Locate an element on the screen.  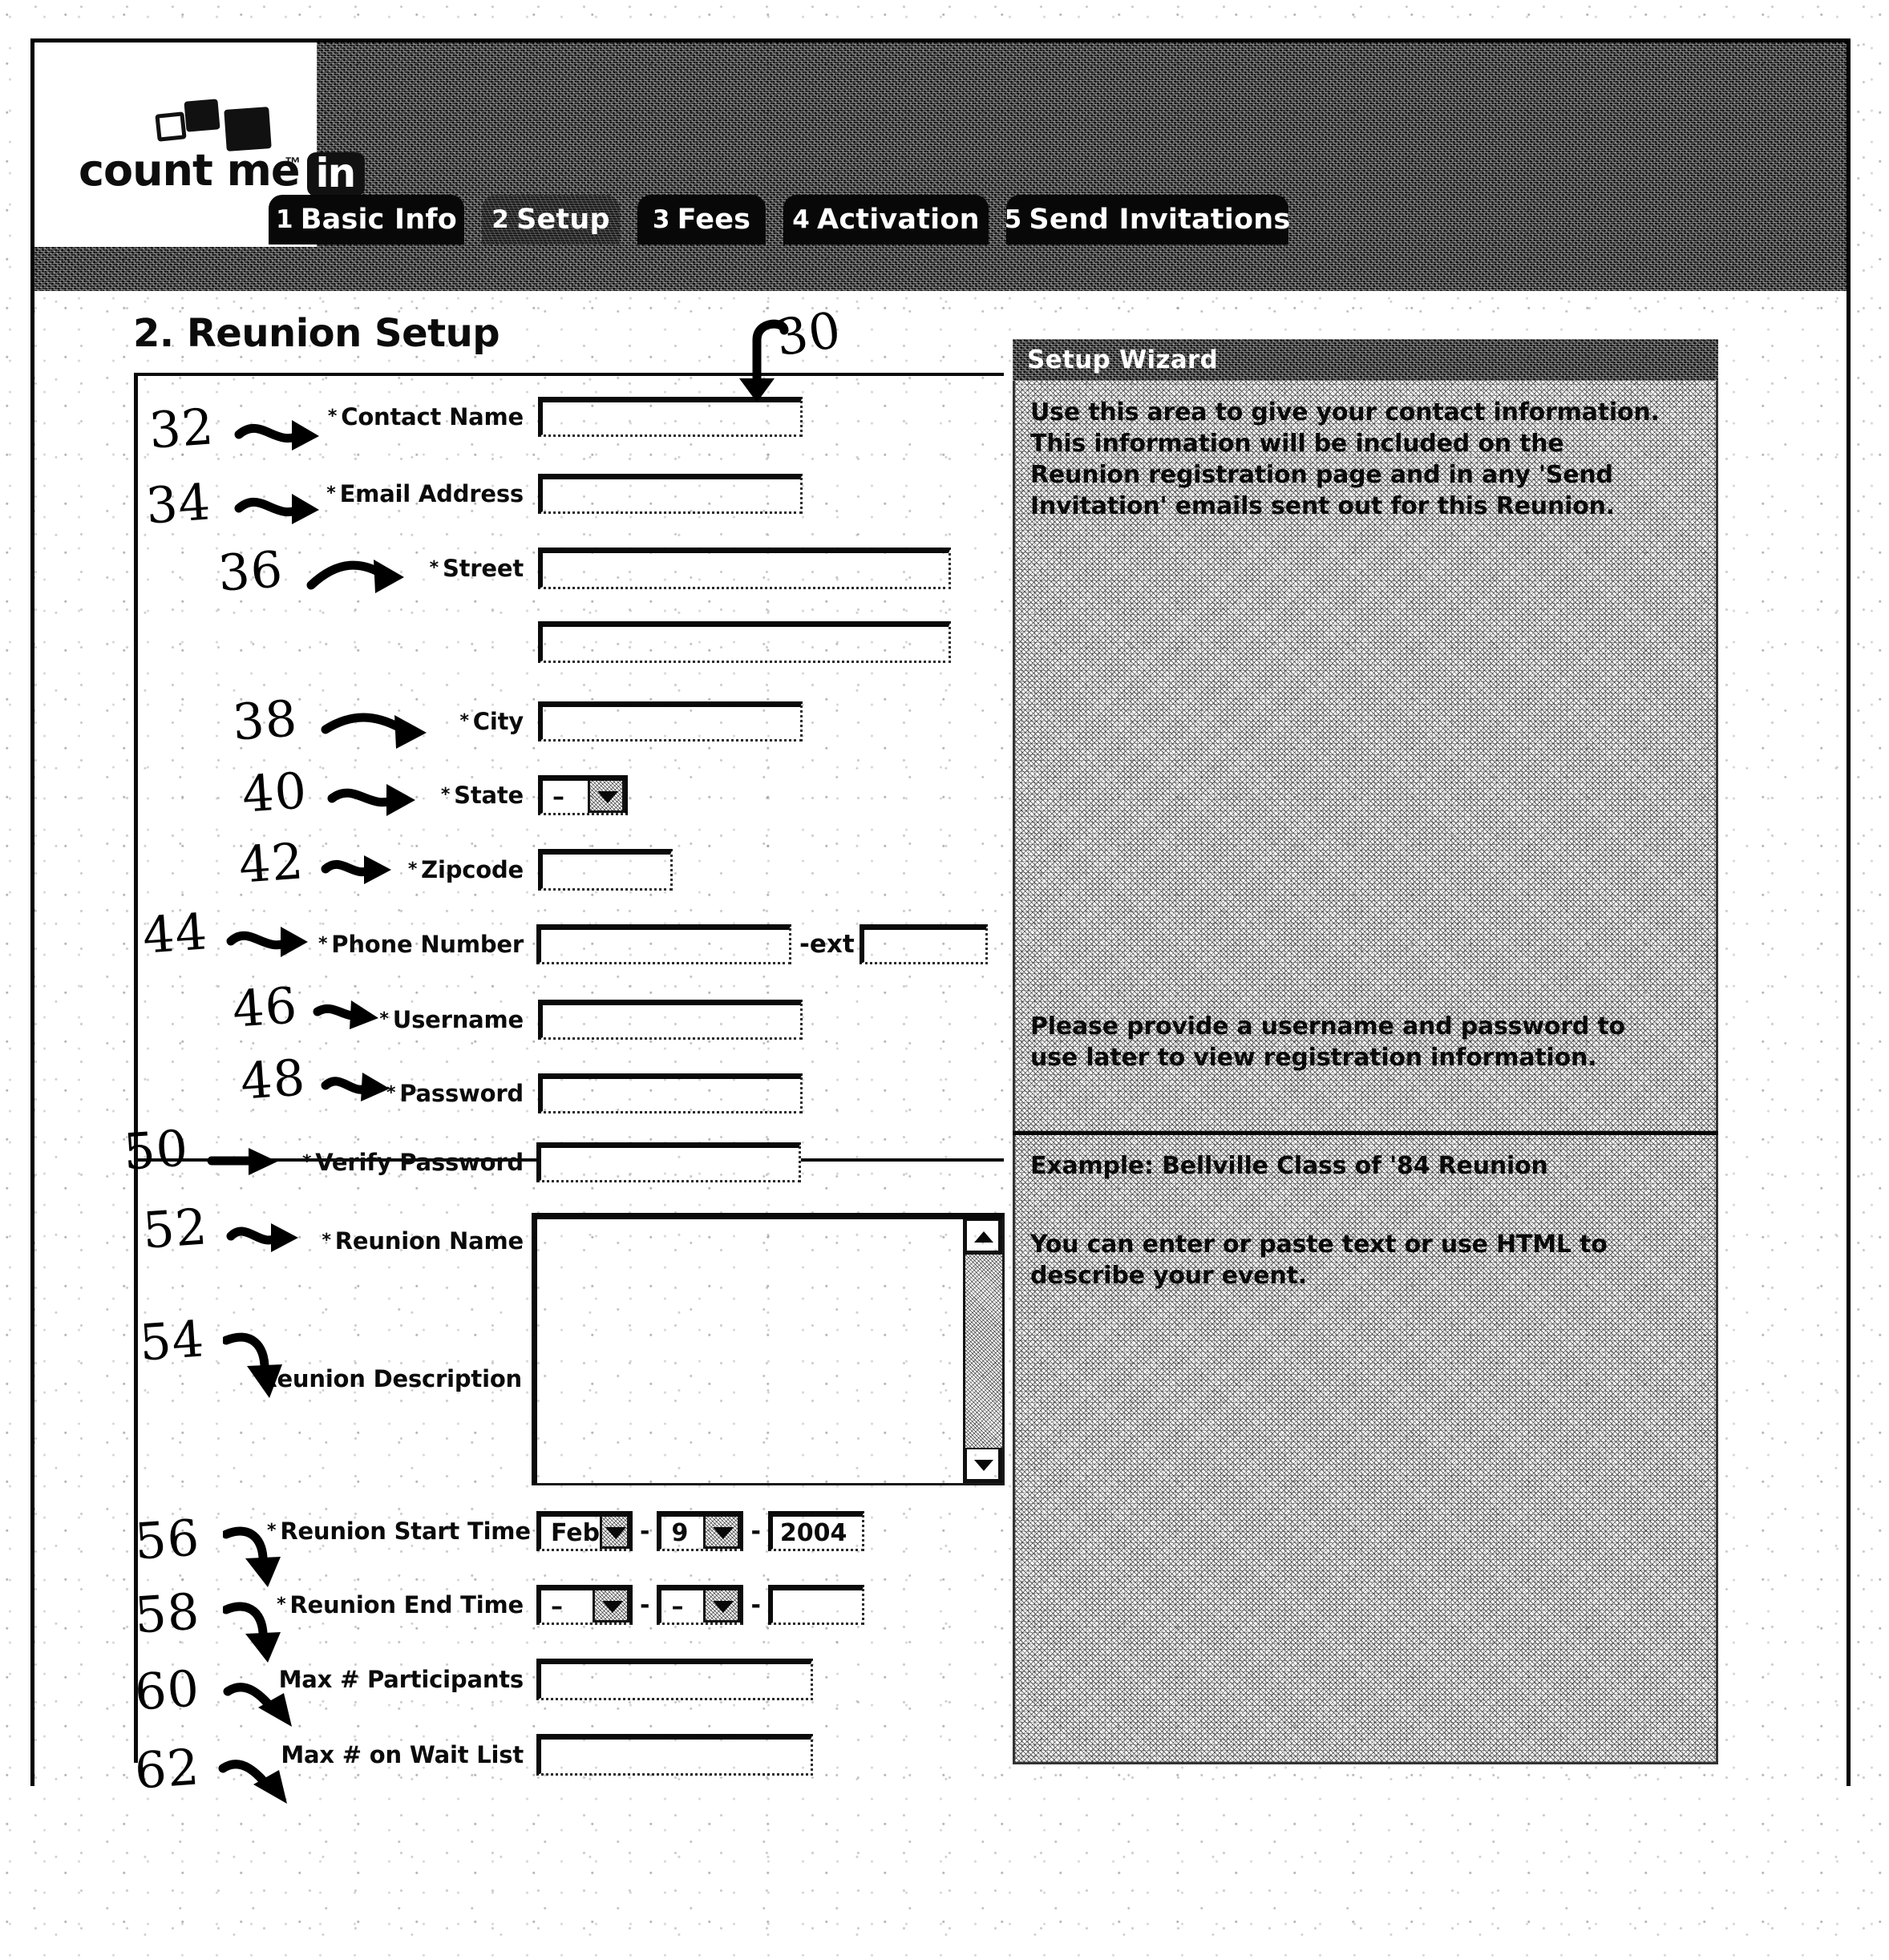
tab-activation-number: 4 is located at coordinates (801, 219).